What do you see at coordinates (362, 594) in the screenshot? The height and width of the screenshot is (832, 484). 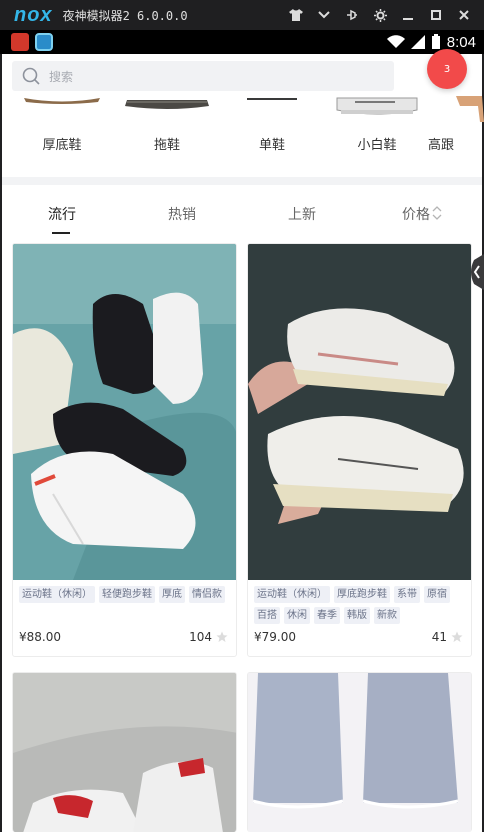 I see `product-tag: 厚底跑步鞋` at bounding box center [362, 594].